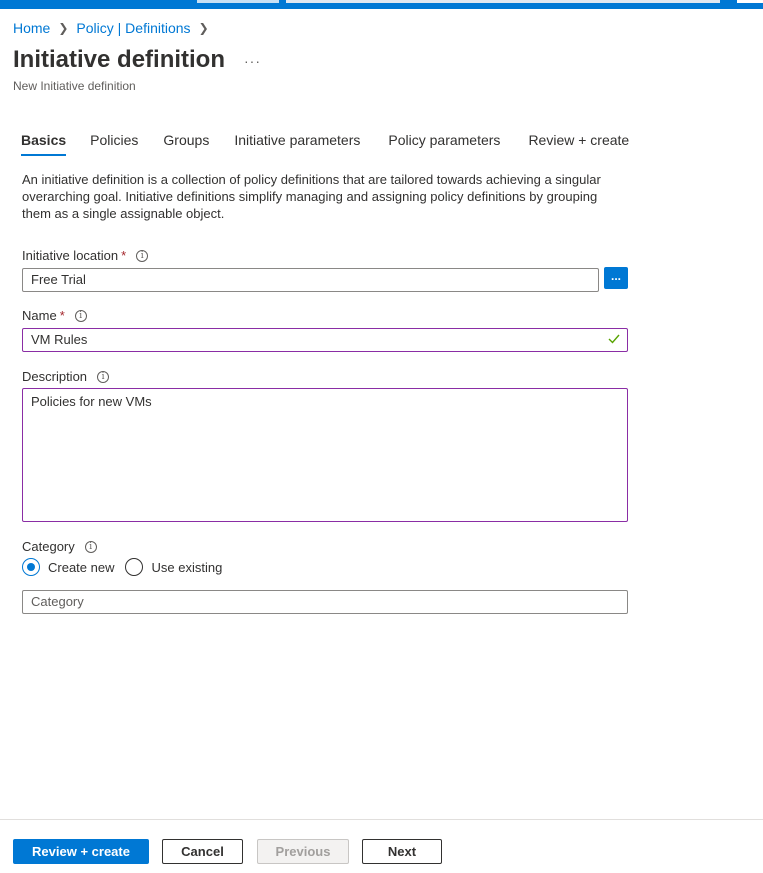 The height and width of the screenshot is (873, 763). Describe the element at coordinates (325, 340) in the screenshot. I see `name-field: VM Rules` at that location.